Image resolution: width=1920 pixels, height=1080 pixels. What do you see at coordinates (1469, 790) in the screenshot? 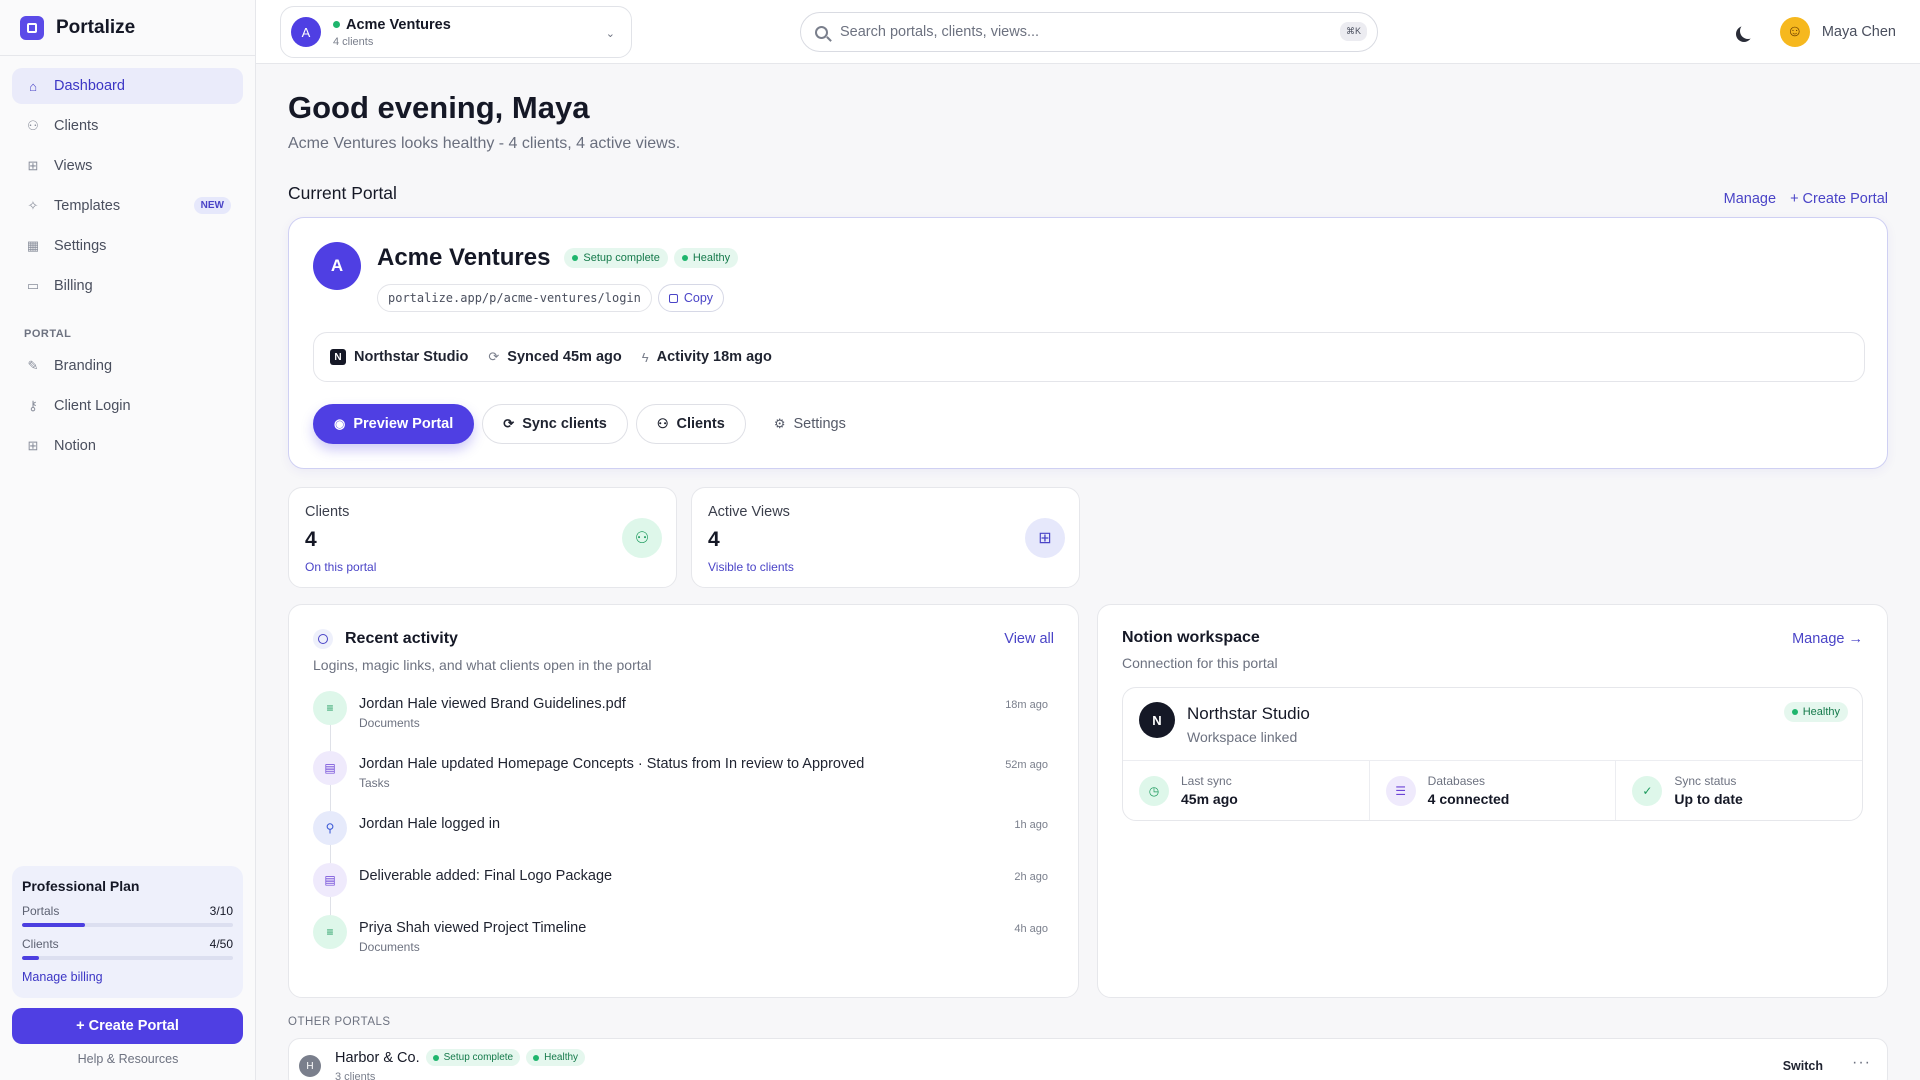
I see `stat-text: Databases 4 connected` at bounding box center [1469, 790].